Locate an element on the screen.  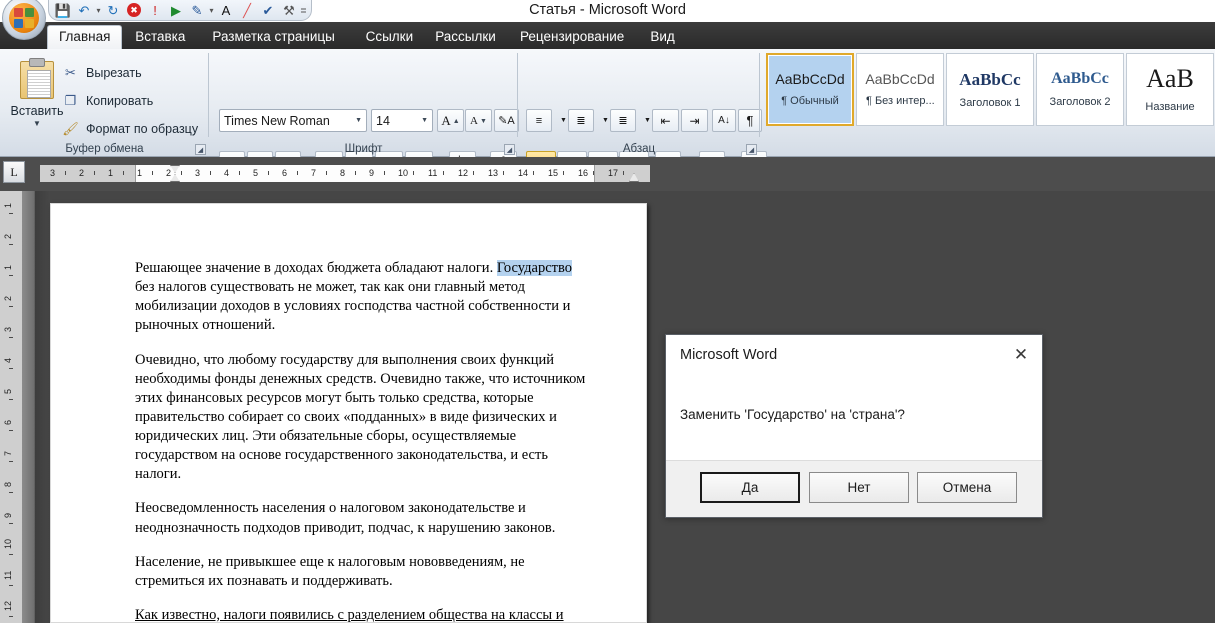
sort-button: A↓ is located at coordinates (724, 120).